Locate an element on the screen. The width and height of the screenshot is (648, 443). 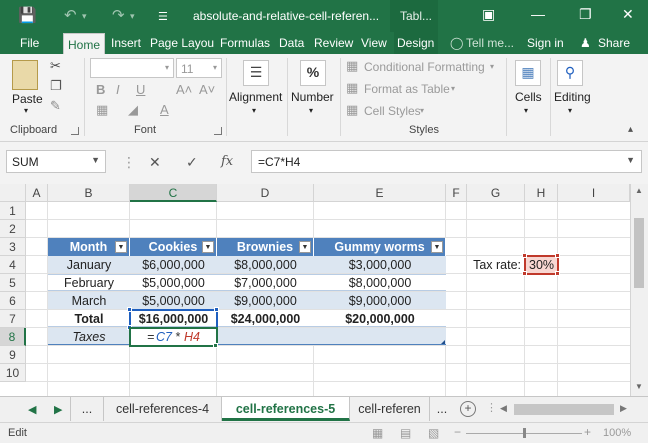
vertical-scroll-thumb is located at coordinates (639, 253).